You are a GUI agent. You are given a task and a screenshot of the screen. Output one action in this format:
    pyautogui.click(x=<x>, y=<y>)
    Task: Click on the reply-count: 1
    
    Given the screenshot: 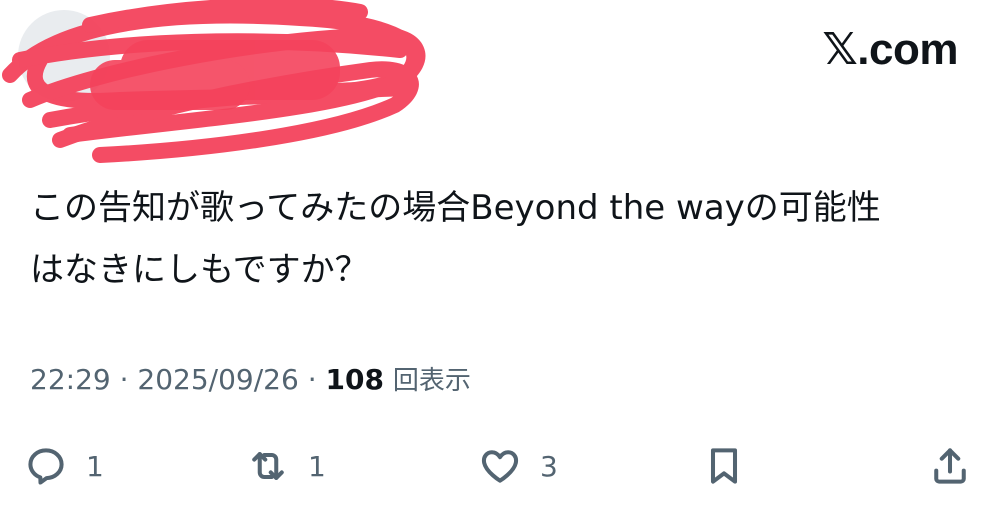 What is the action you would take?
    pyautogui.click(x=95, y=466)
    